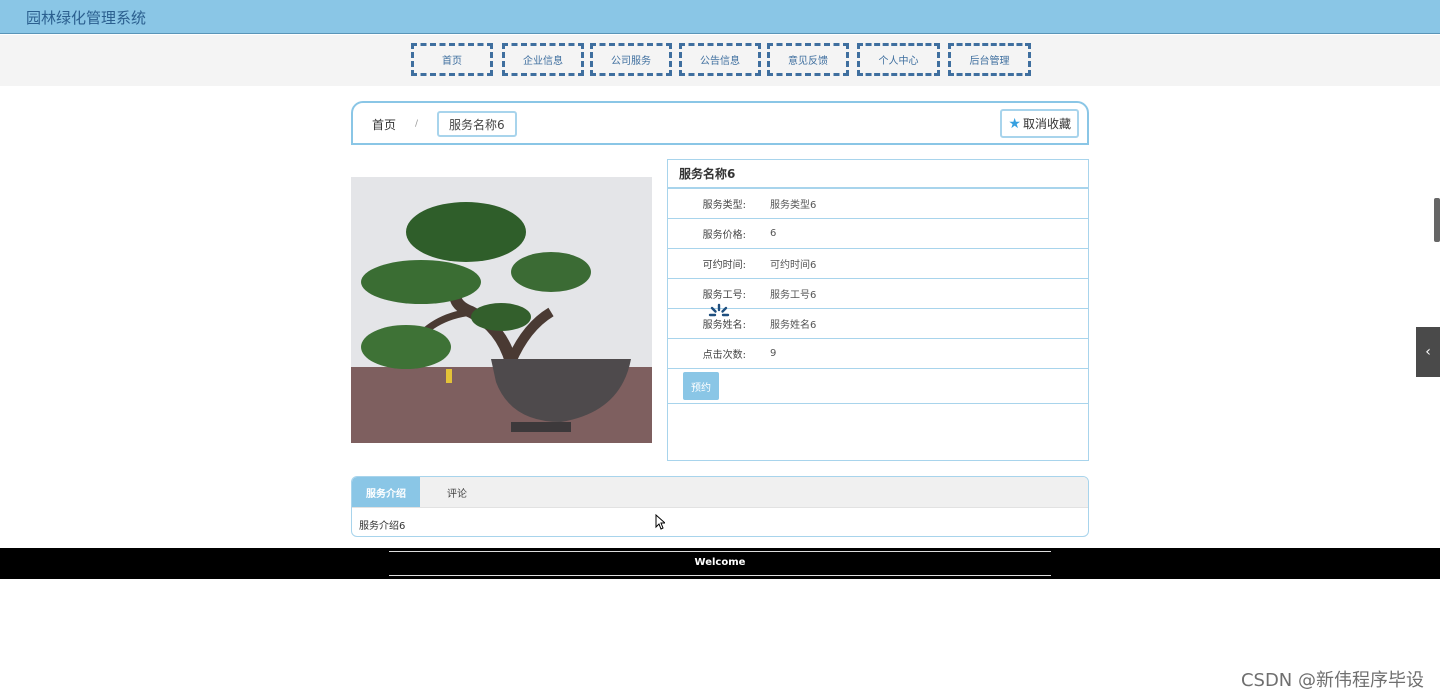 The image size is (1440, 698). I want to click on star-icon: ★, so click(1014, 123).